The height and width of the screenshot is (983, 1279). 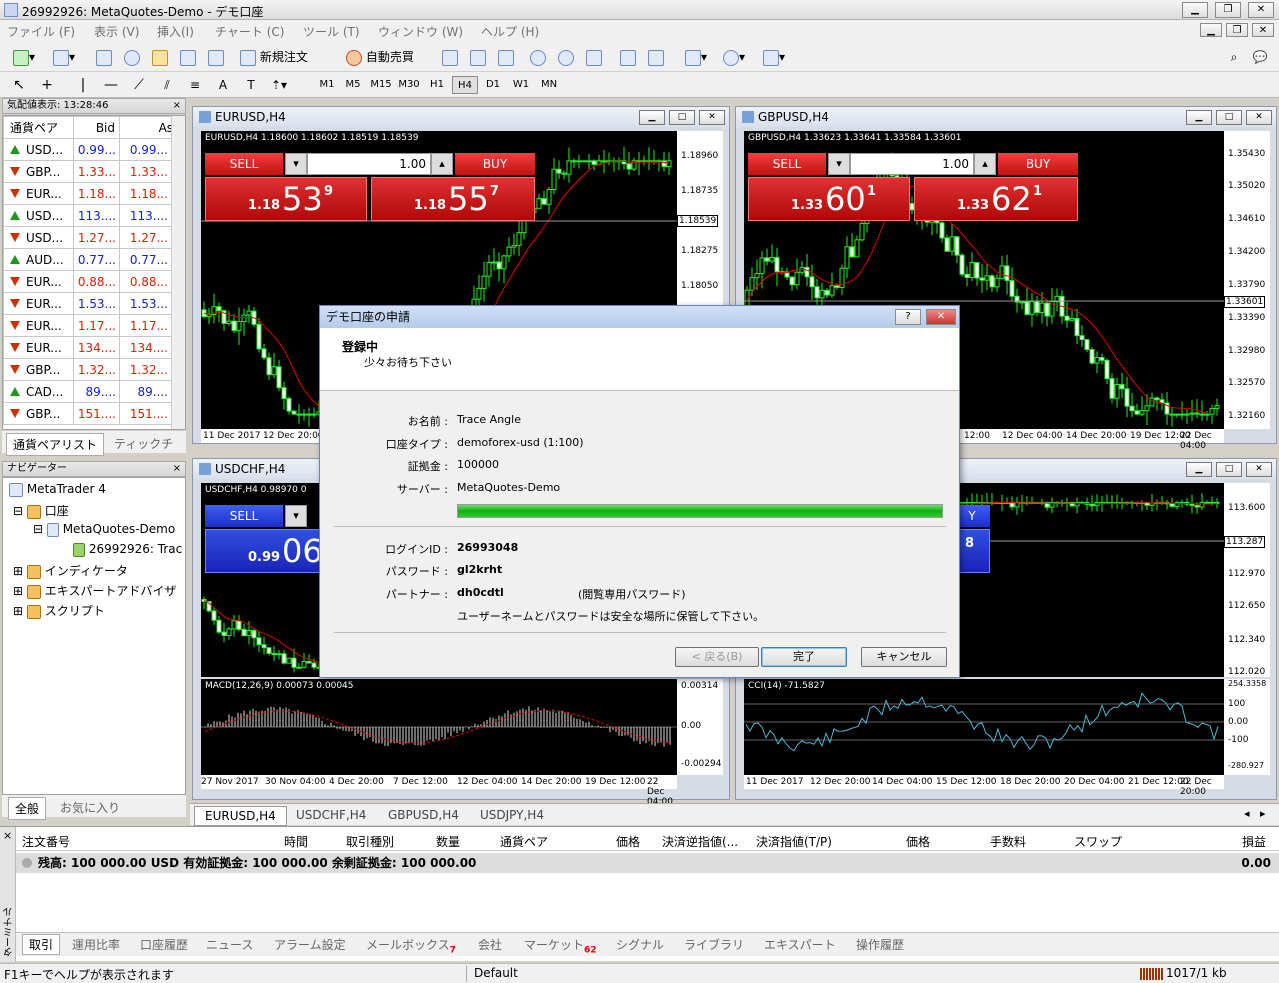 What do you see at coordinates (216, 57) in the screenshot?
I see `tester-toggle` at bounding box center [216, 57].